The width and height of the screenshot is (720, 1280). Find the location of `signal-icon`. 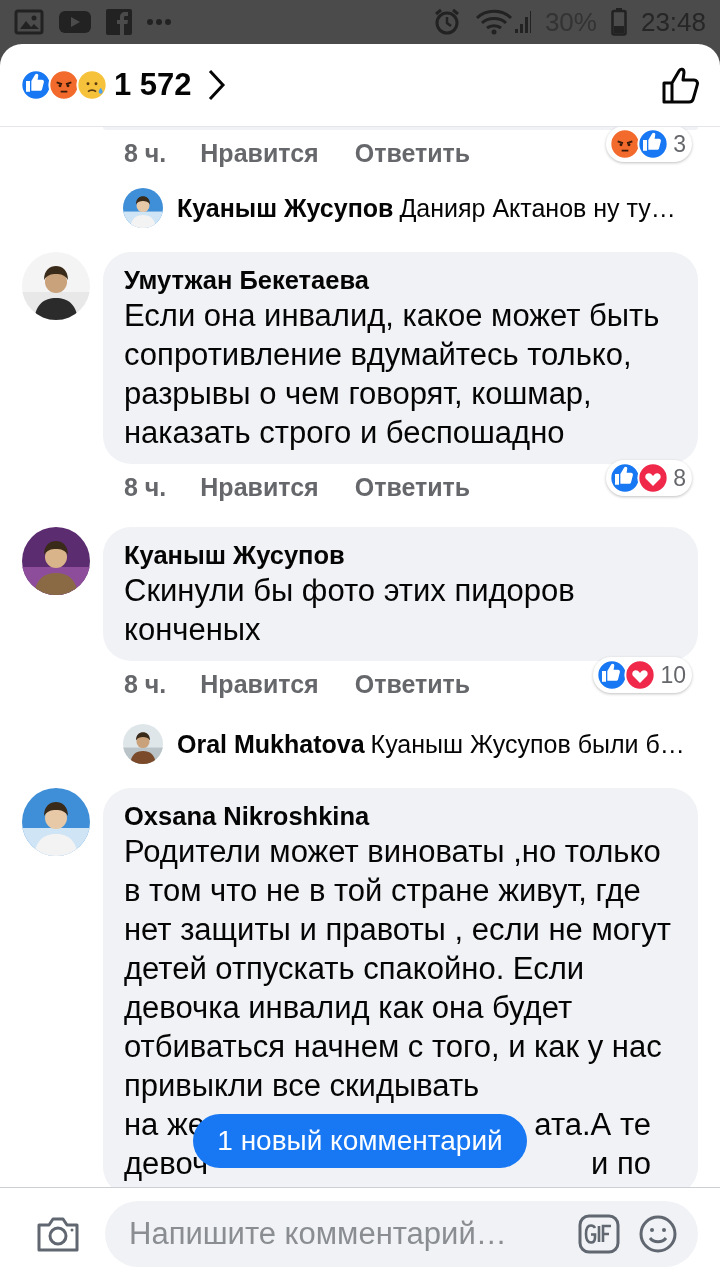

signal-icon is located at coordinates (502, 22).